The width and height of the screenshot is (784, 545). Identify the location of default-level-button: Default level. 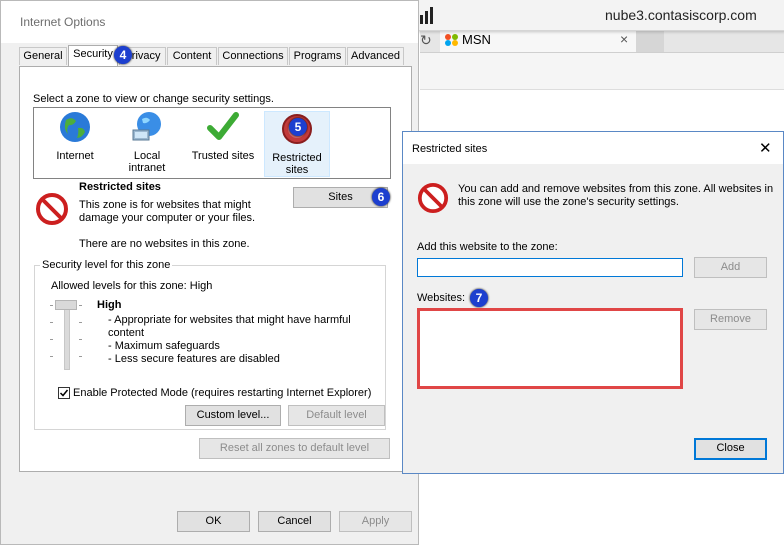
(336, 415).